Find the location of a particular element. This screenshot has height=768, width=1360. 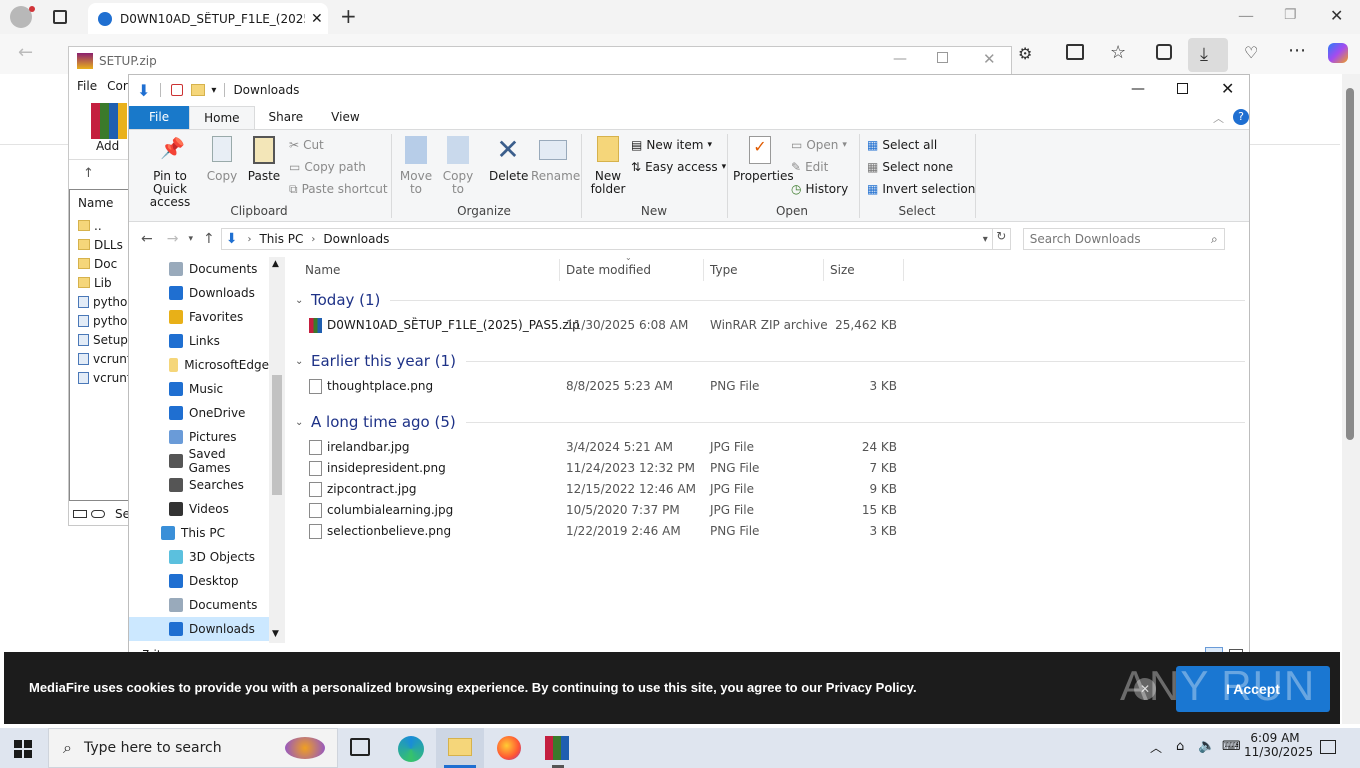

restore-icon: ❐ is located at coordinates (1290, 15).